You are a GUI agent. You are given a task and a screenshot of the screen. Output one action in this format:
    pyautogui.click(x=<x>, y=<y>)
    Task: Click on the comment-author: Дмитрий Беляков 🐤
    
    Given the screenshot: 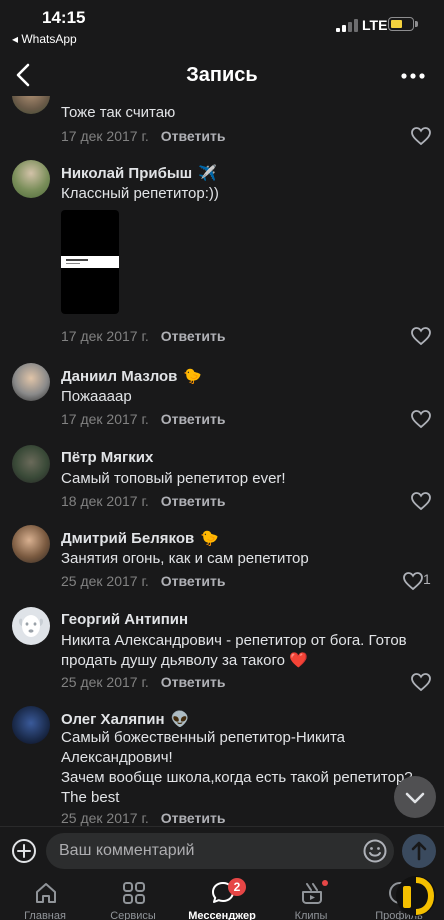 What is the action you would take?
    pyautogui.click(x=140, y=538)
    